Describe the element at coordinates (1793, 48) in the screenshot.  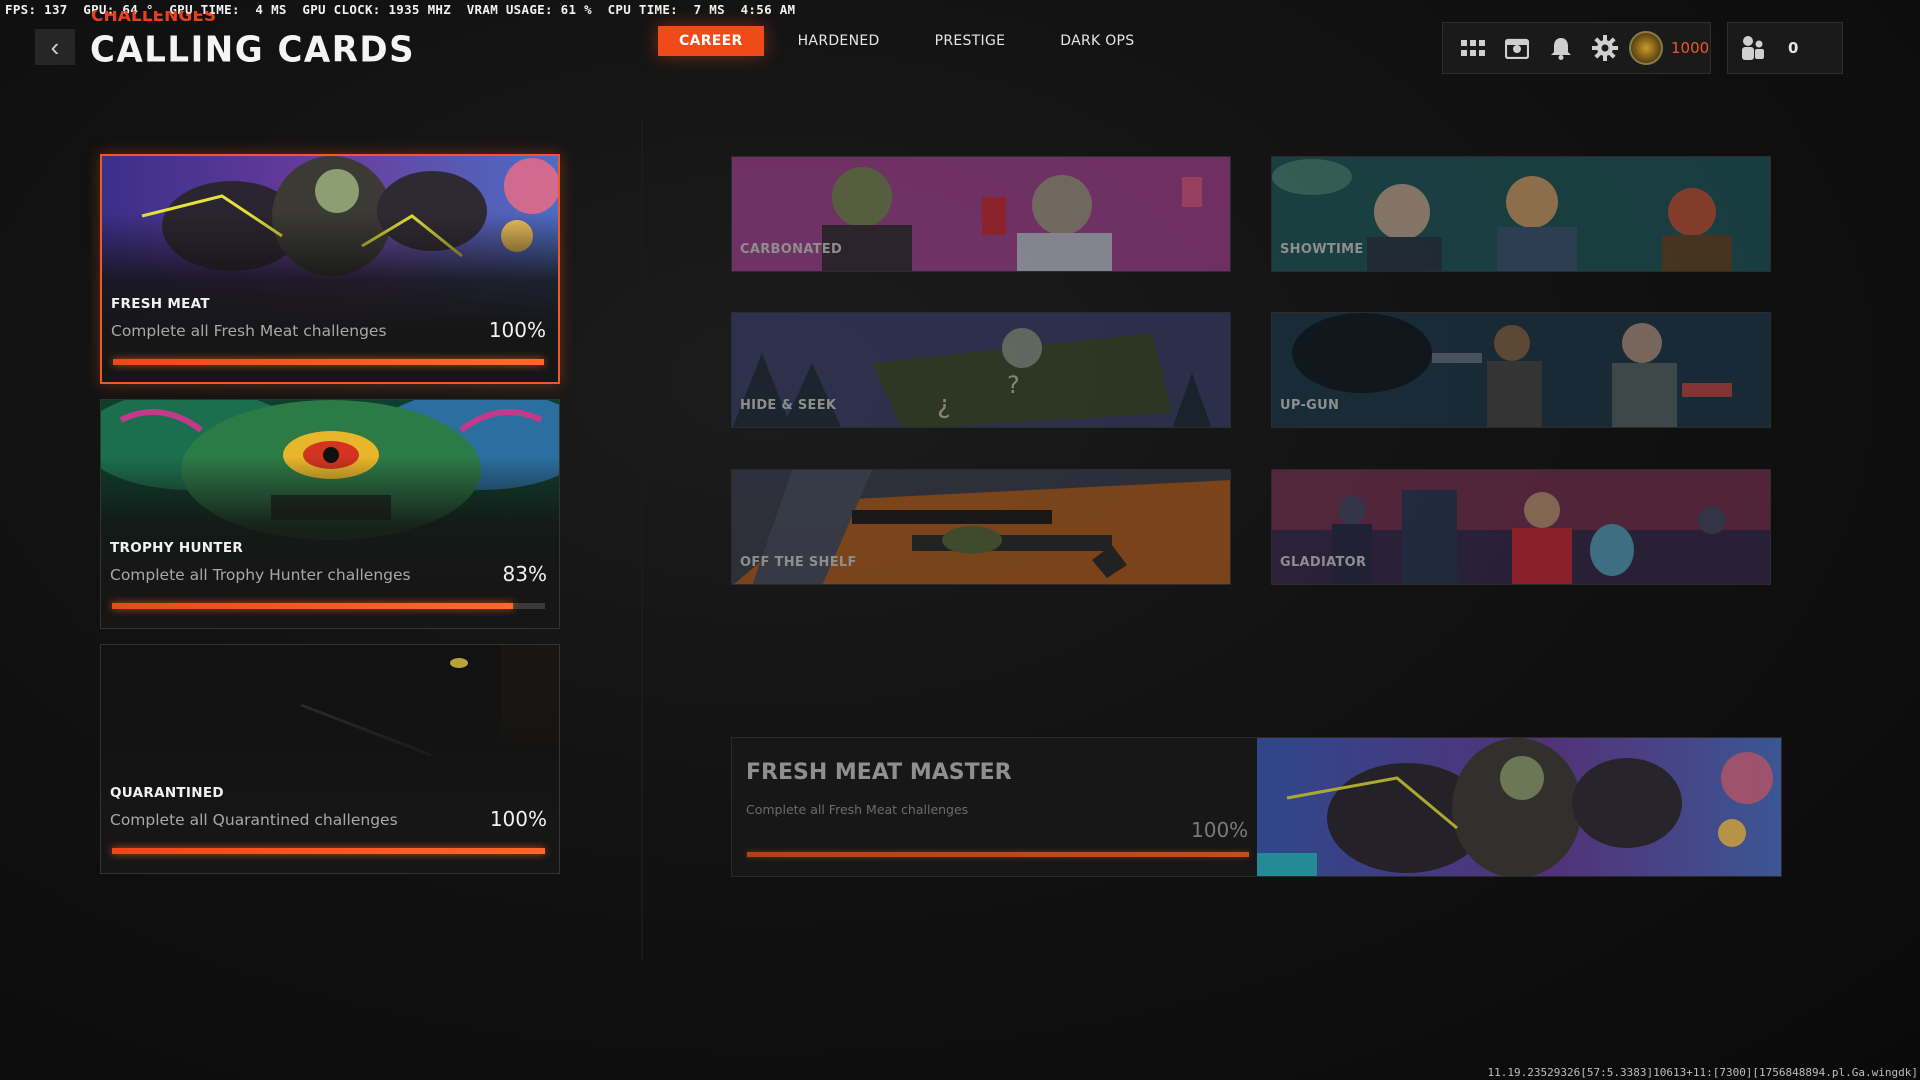
I see `social-count: 0` at that location.